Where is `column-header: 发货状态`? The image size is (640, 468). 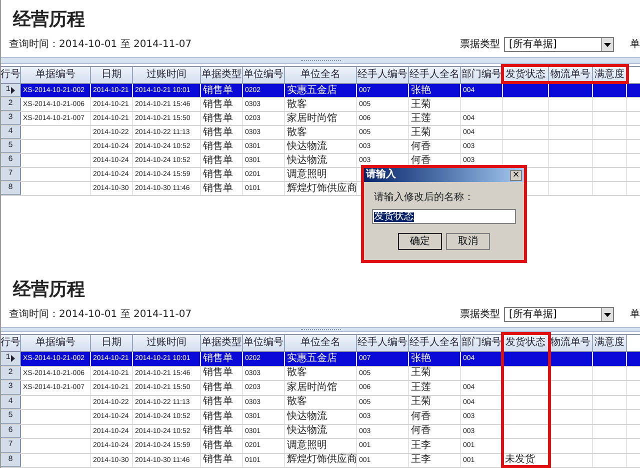
column-header: 发货状态 is located at coordinates (526, 343).